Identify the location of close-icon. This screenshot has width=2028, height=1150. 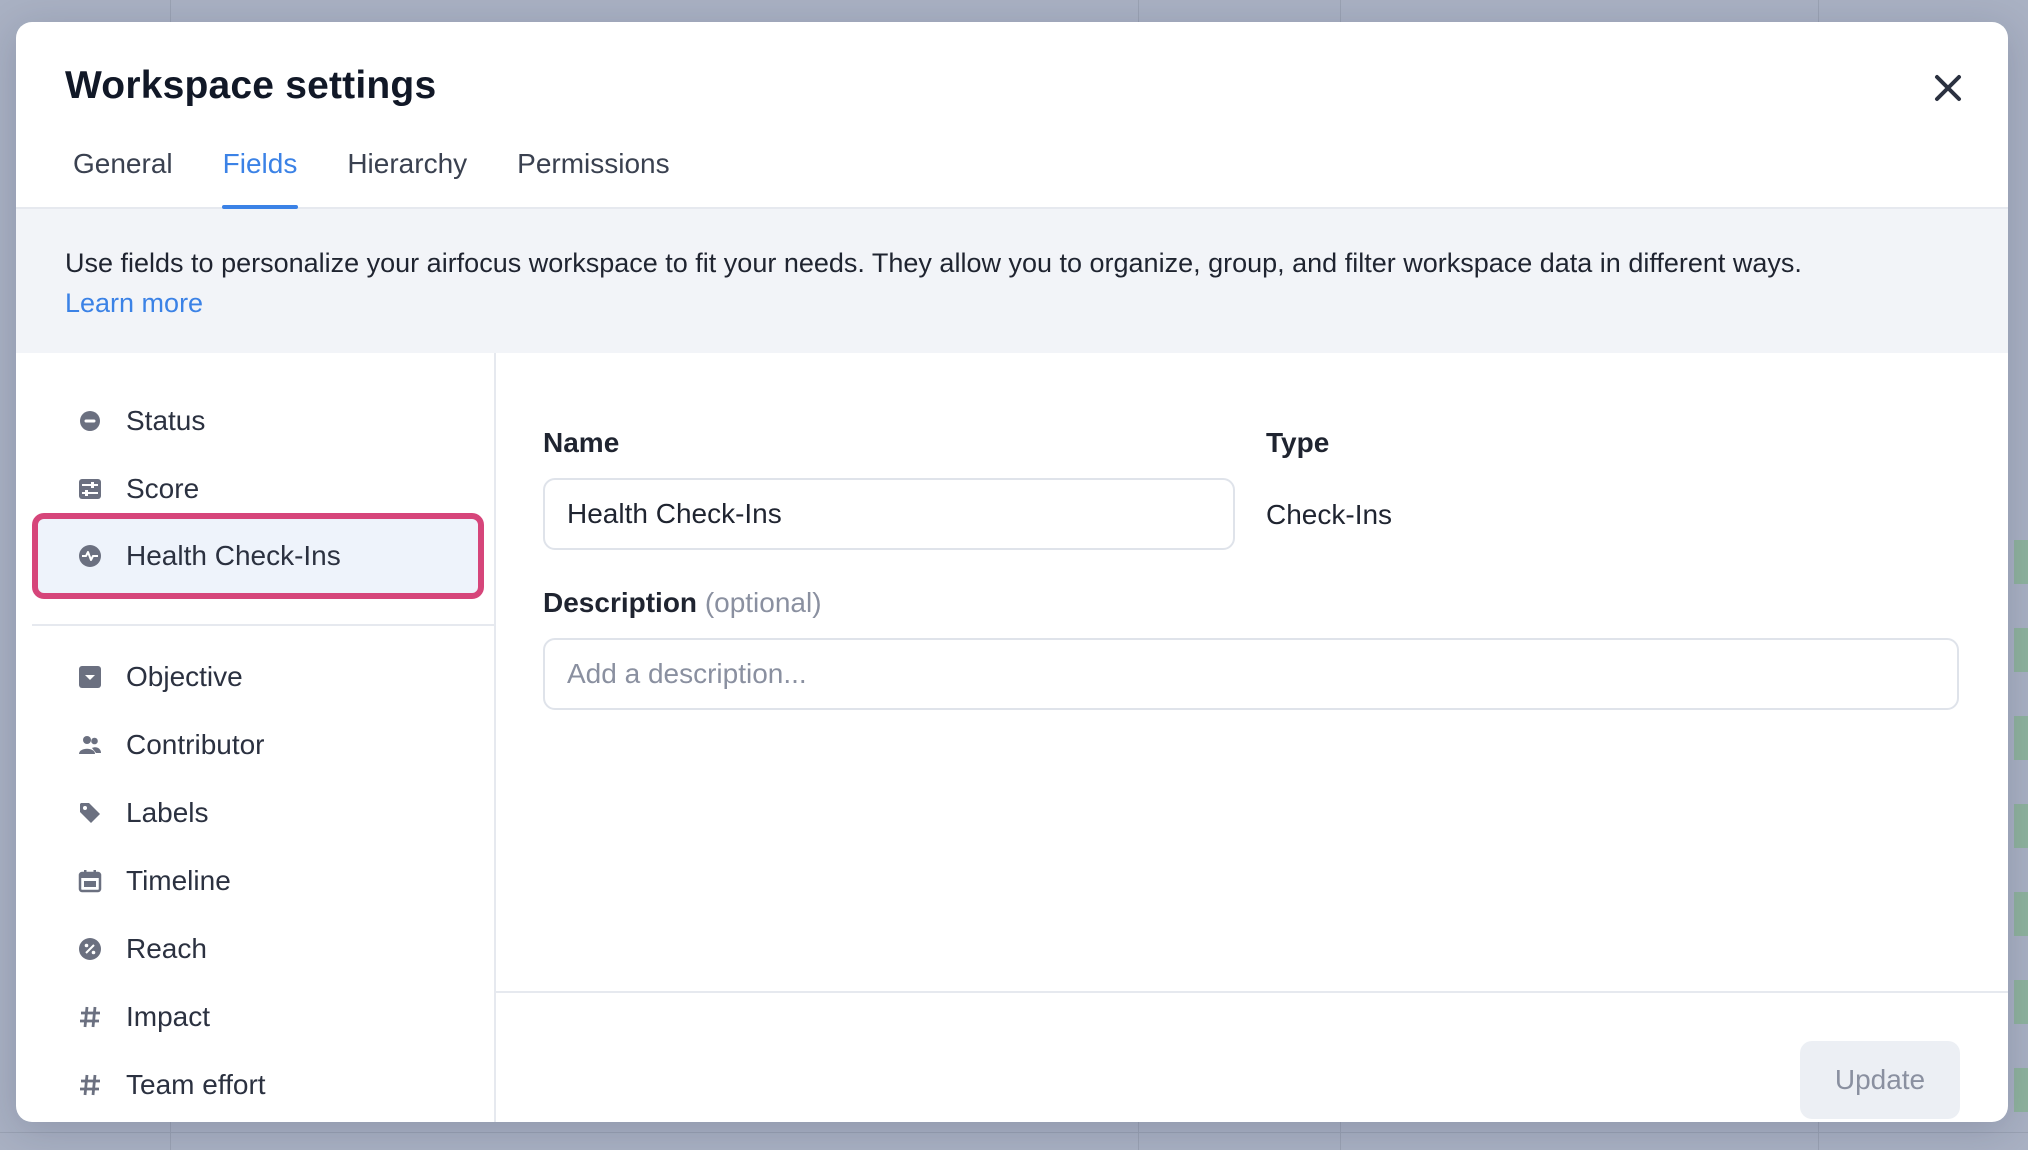
(1948, 88).